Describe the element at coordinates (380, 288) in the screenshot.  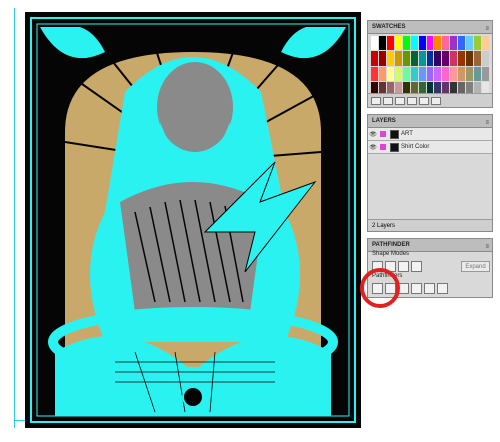
I see `highlight-circle` at that location.